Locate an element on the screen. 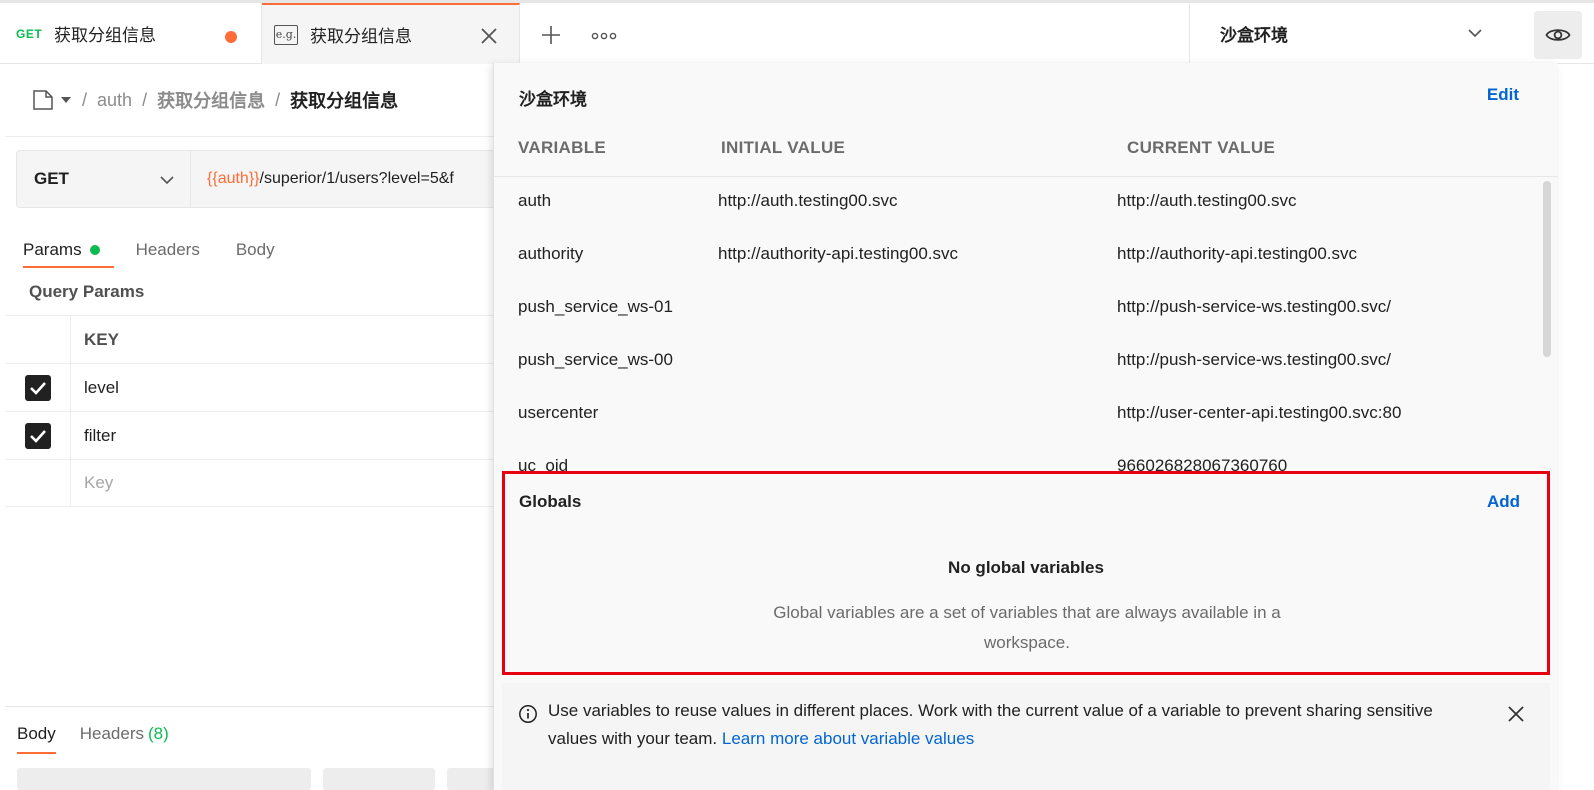 This screenshot has width=1594, height=790. tab-headers: Headers is located at coordinates (168, 250).